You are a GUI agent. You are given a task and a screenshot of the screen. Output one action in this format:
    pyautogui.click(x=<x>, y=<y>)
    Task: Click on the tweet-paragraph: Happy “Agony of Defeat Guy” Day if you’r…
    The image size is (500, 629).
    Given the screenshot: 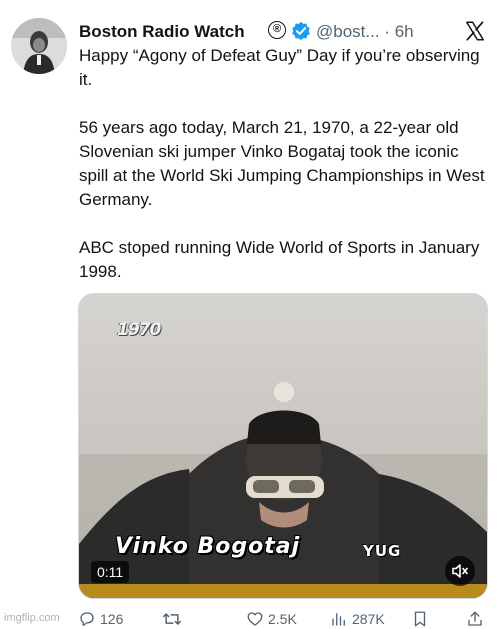 What is the action you would take?
    pyautogui.click(x=279, y=67)
    